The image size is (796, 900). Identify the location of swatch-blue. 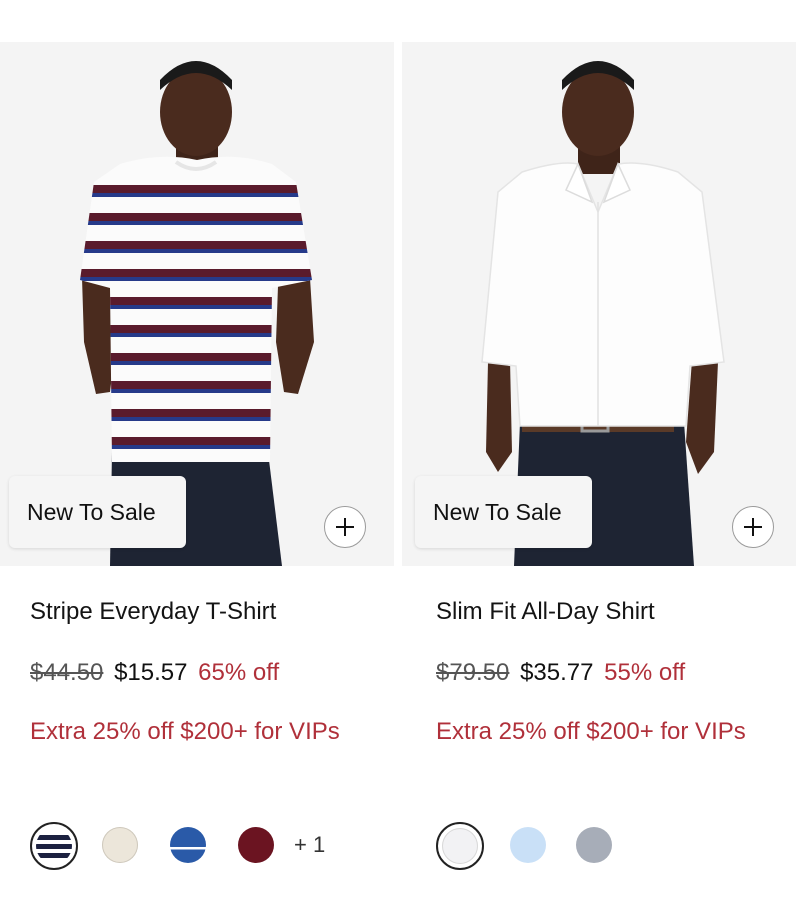
(188, 845).